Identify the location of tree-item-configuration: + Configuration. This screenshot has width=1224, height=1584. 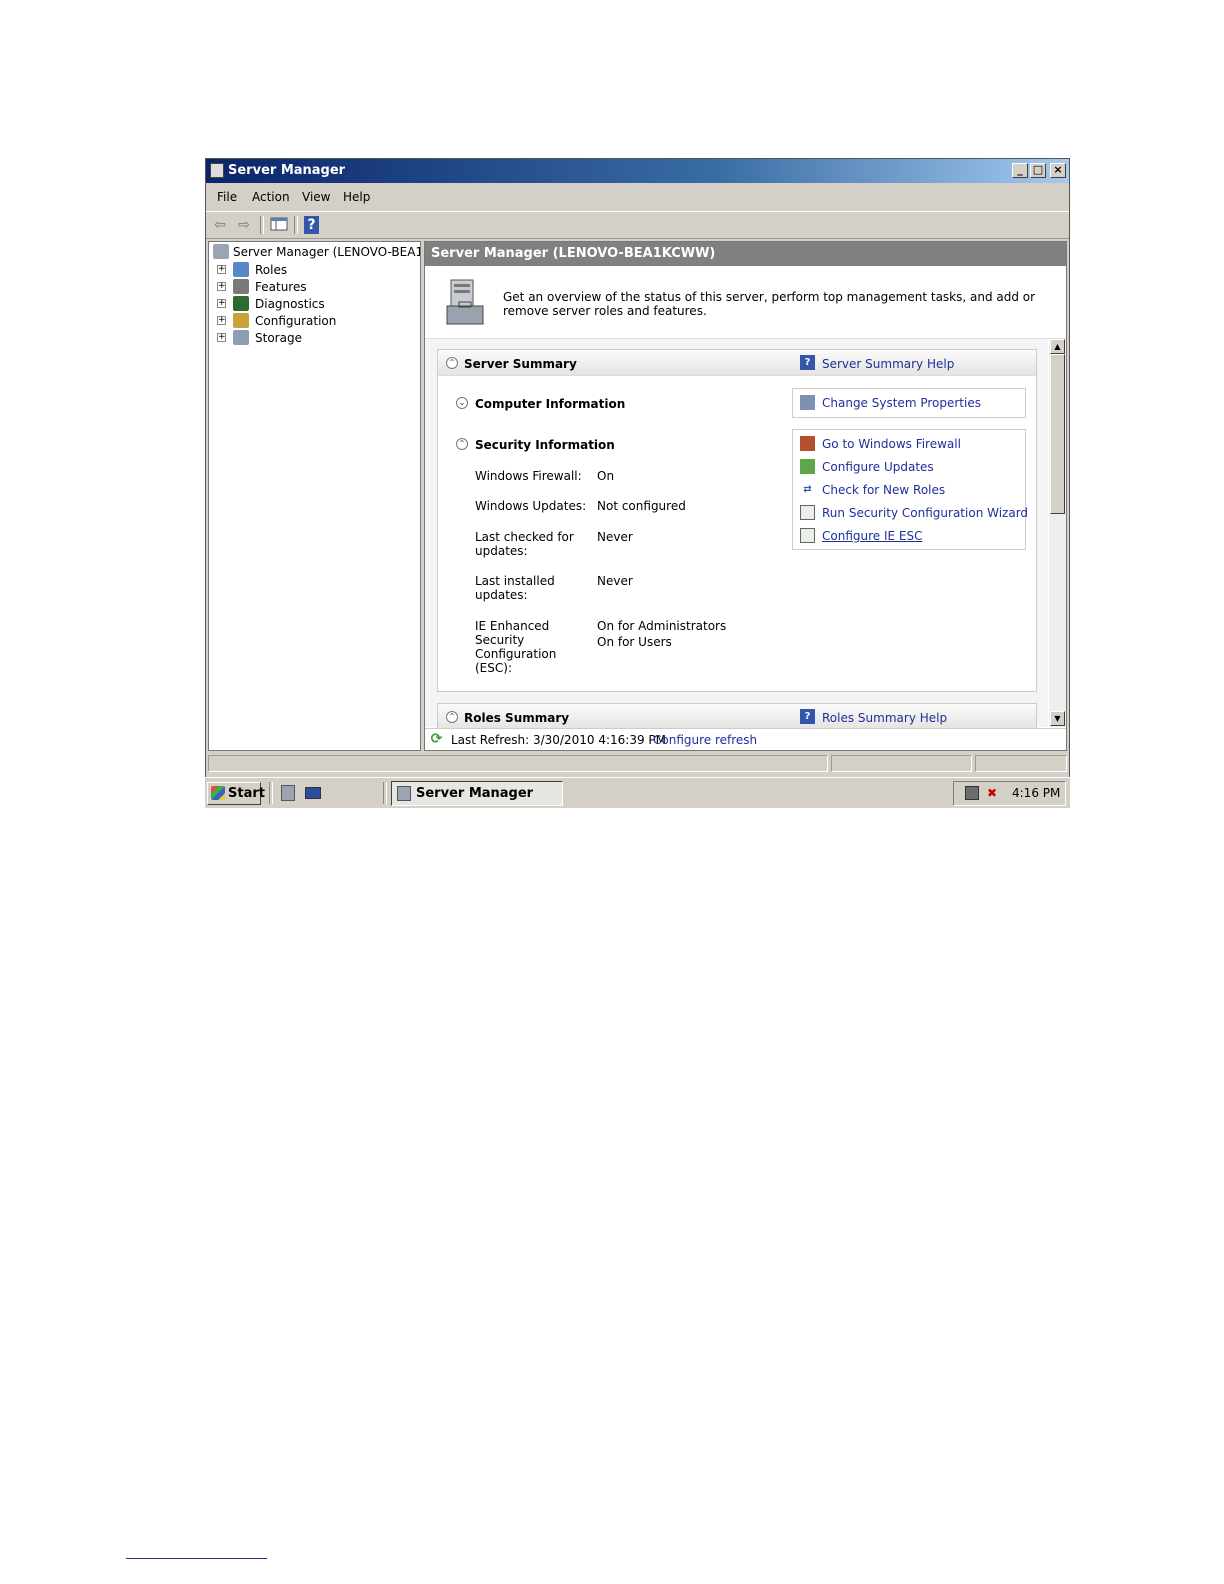
(317, 321).